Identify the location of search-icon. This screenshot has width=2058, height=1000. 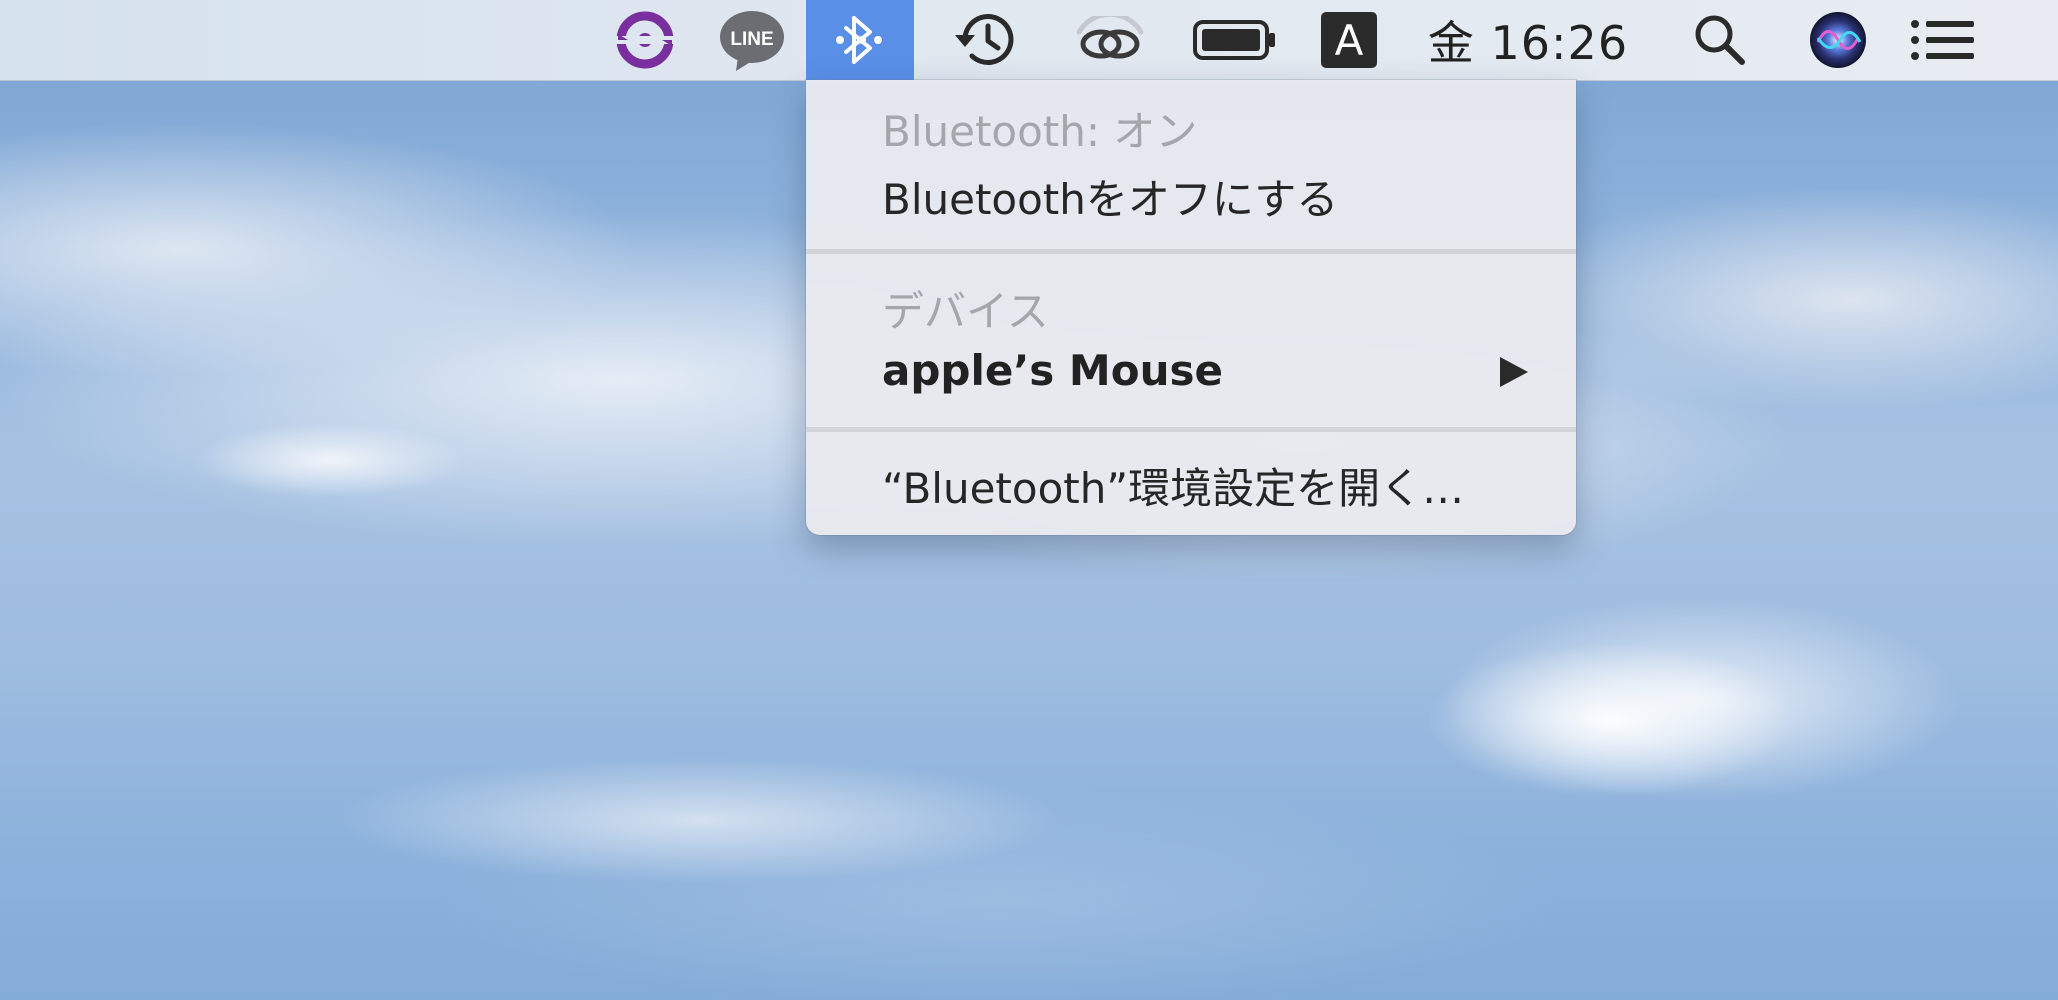
(1720, 40).